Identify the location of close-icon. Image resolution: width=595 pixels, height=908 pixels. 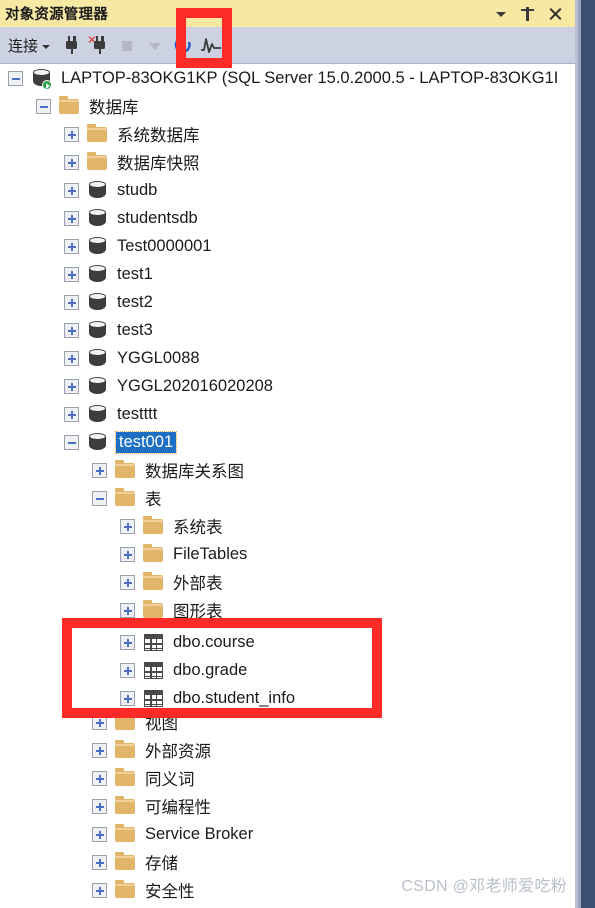
(555, 14).